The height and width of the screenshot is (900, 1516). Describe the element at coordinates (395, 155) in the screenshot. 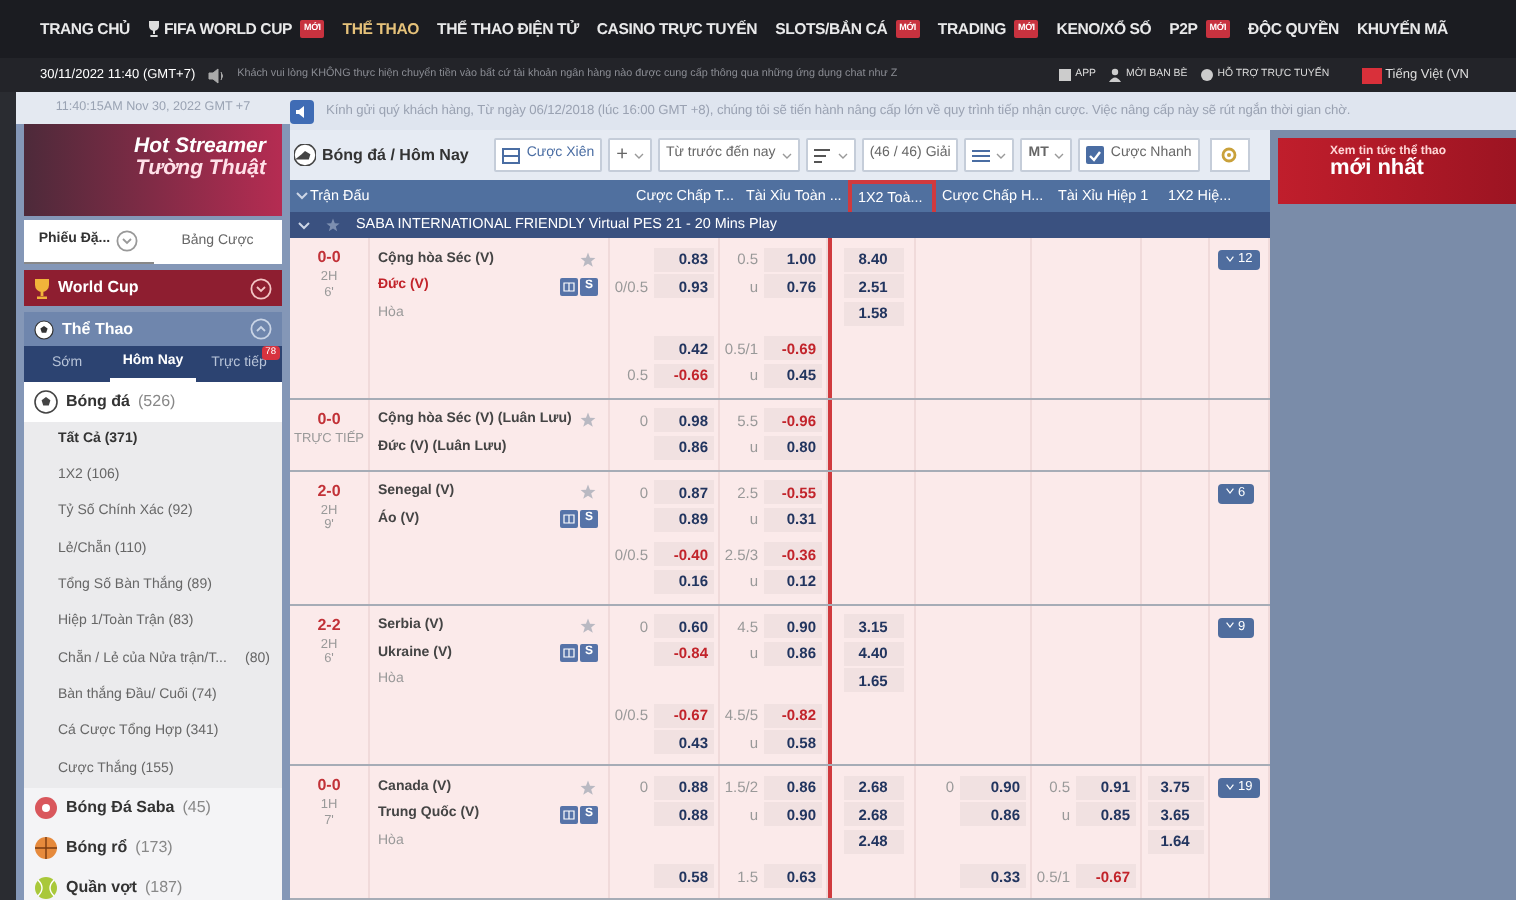

I see `page-title: Bóng đá / Hôm Nay` at that location.